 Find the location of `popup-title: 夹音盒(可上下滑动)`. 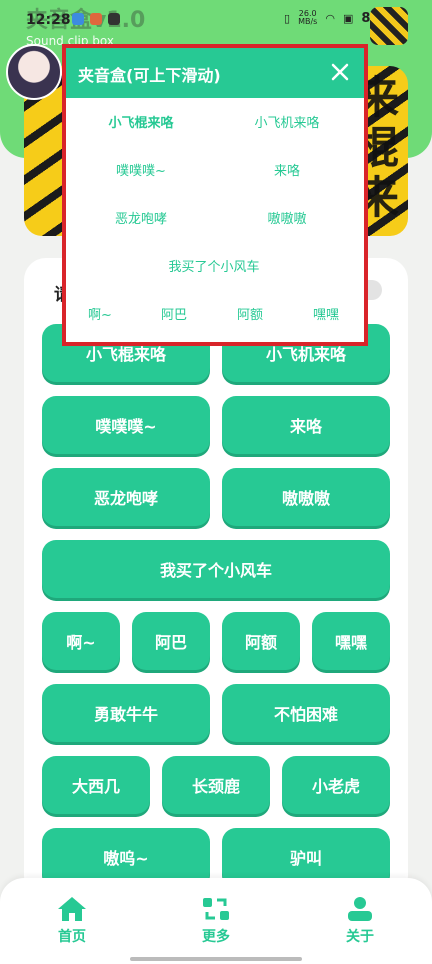

popup-title: 夹音盒(可上下滑动) is located at coordinates (149, 75).